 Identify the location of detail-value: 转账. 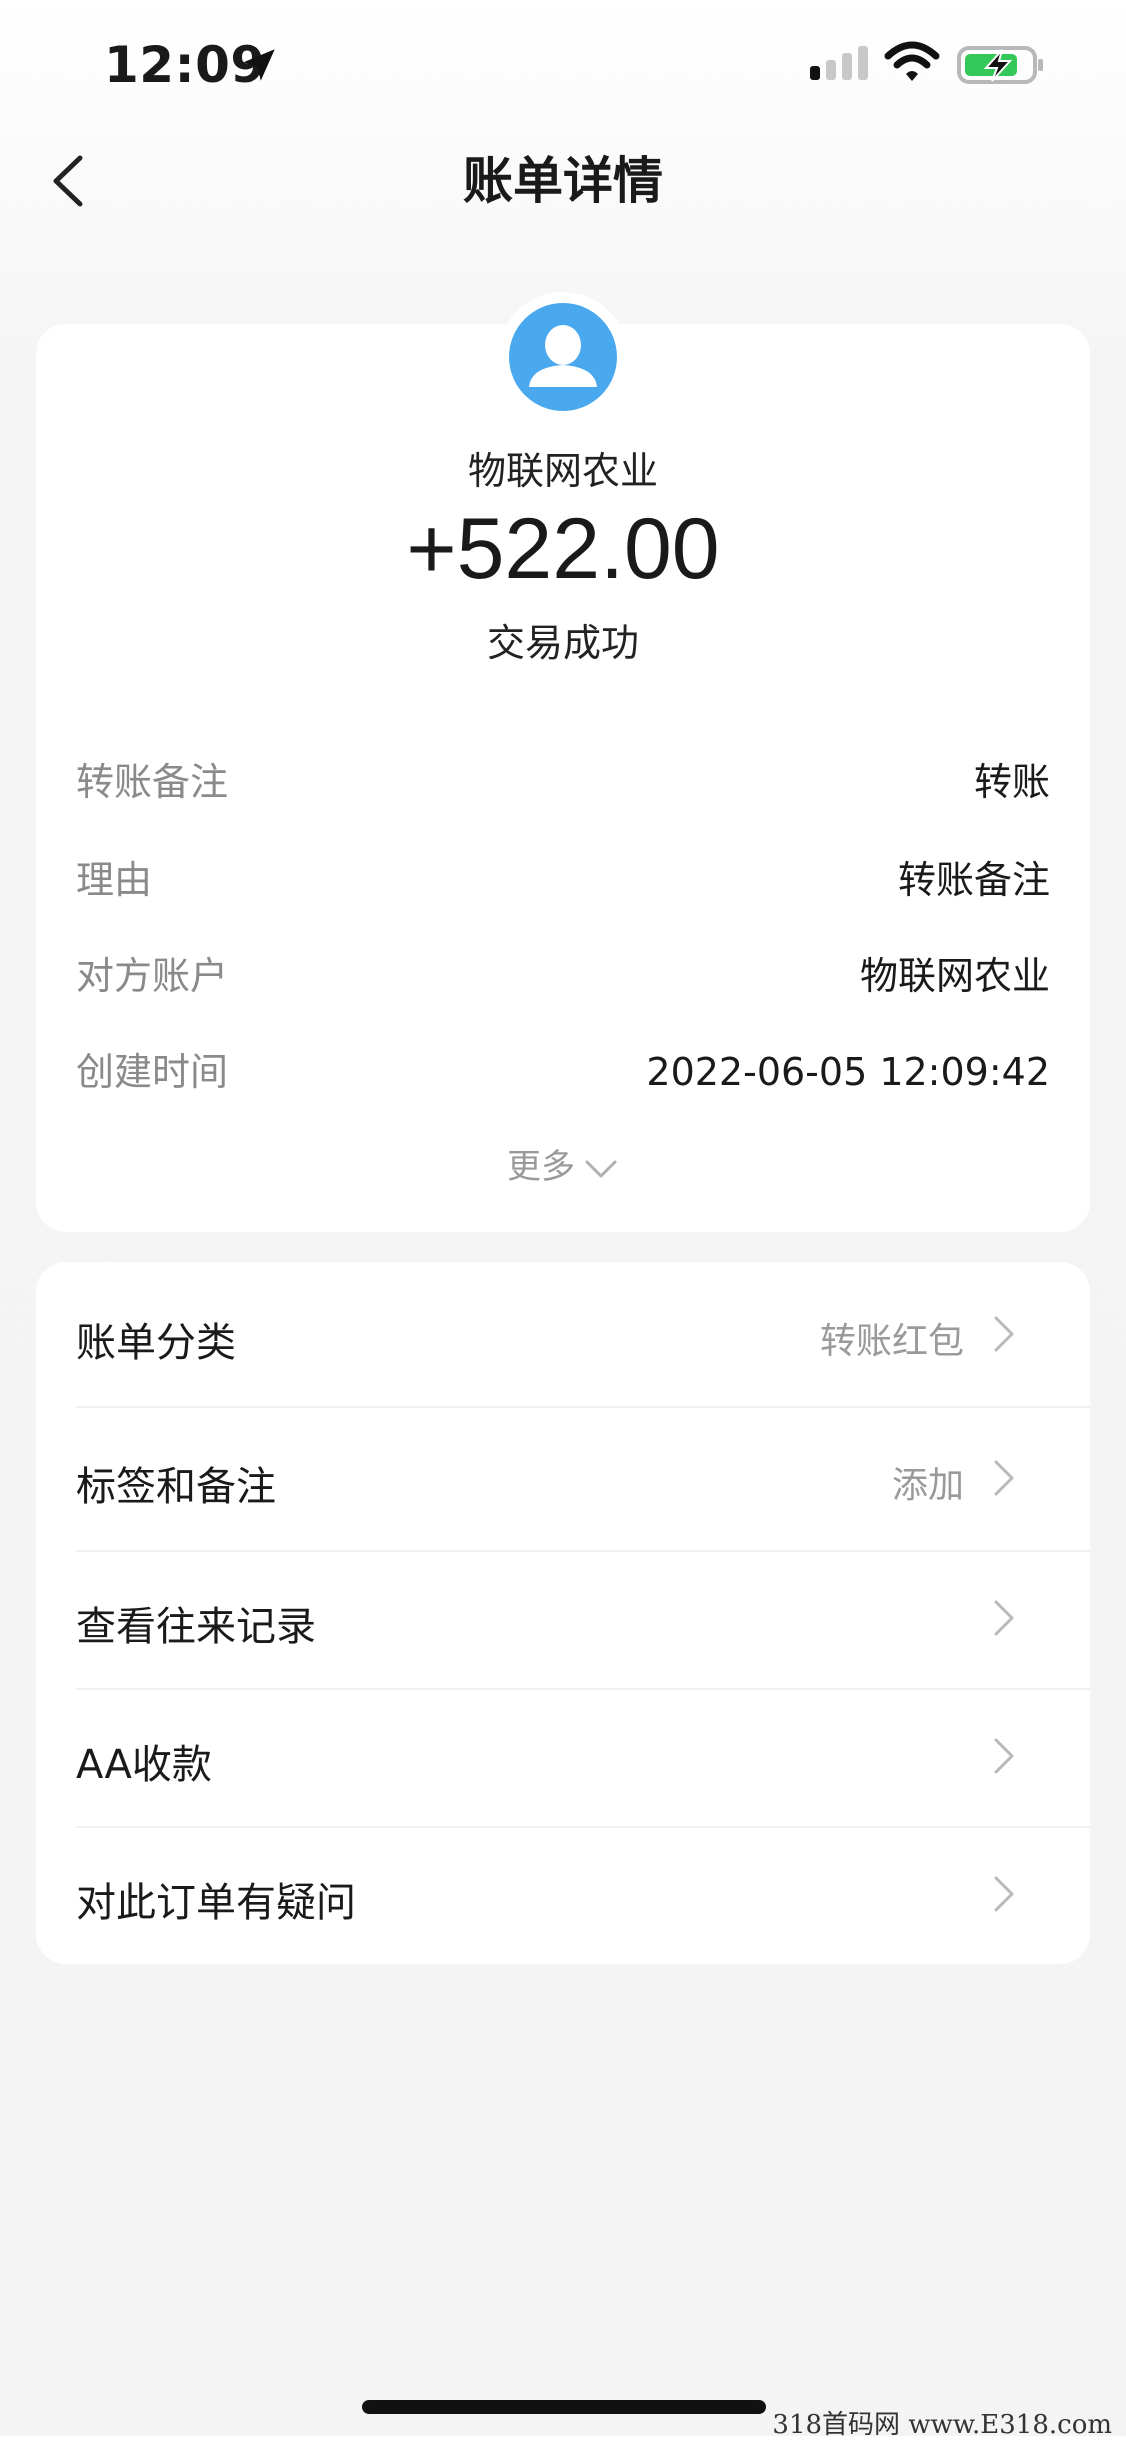
(1011, 782).